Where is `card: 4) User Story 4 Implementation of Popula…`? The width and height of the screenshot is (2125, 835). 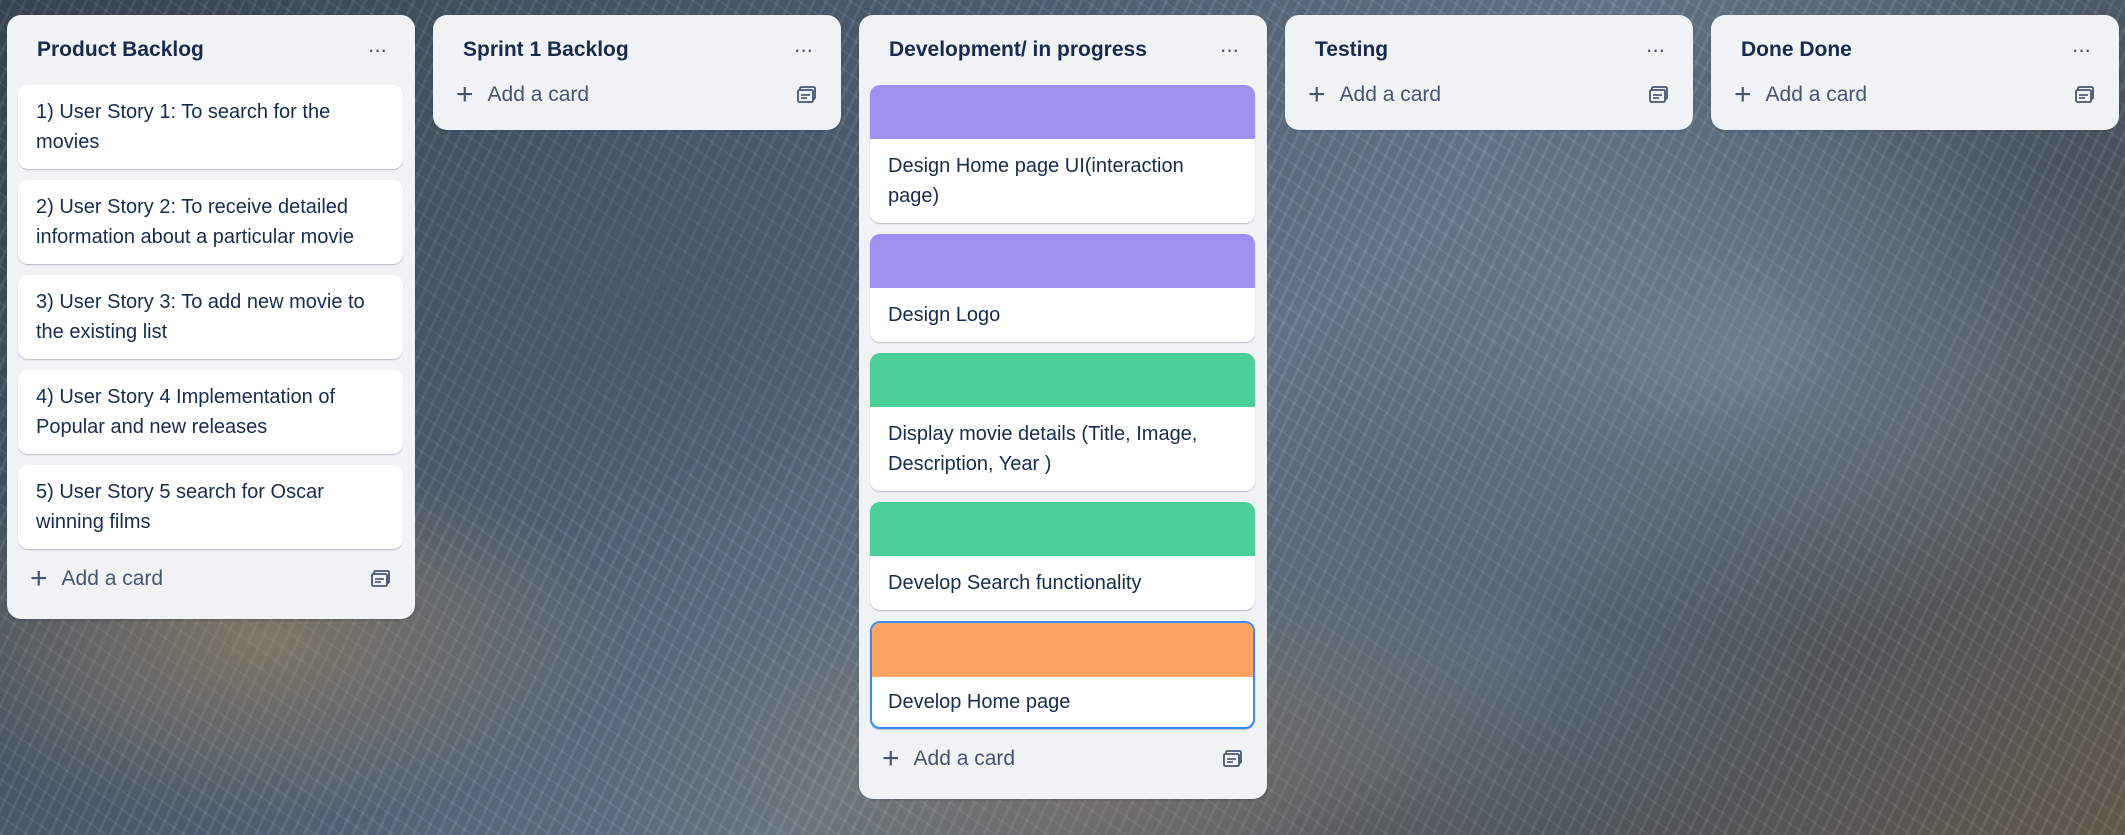
card: 4) User Story 4 Implementation of Popula… is located at coordinates (210, 412).